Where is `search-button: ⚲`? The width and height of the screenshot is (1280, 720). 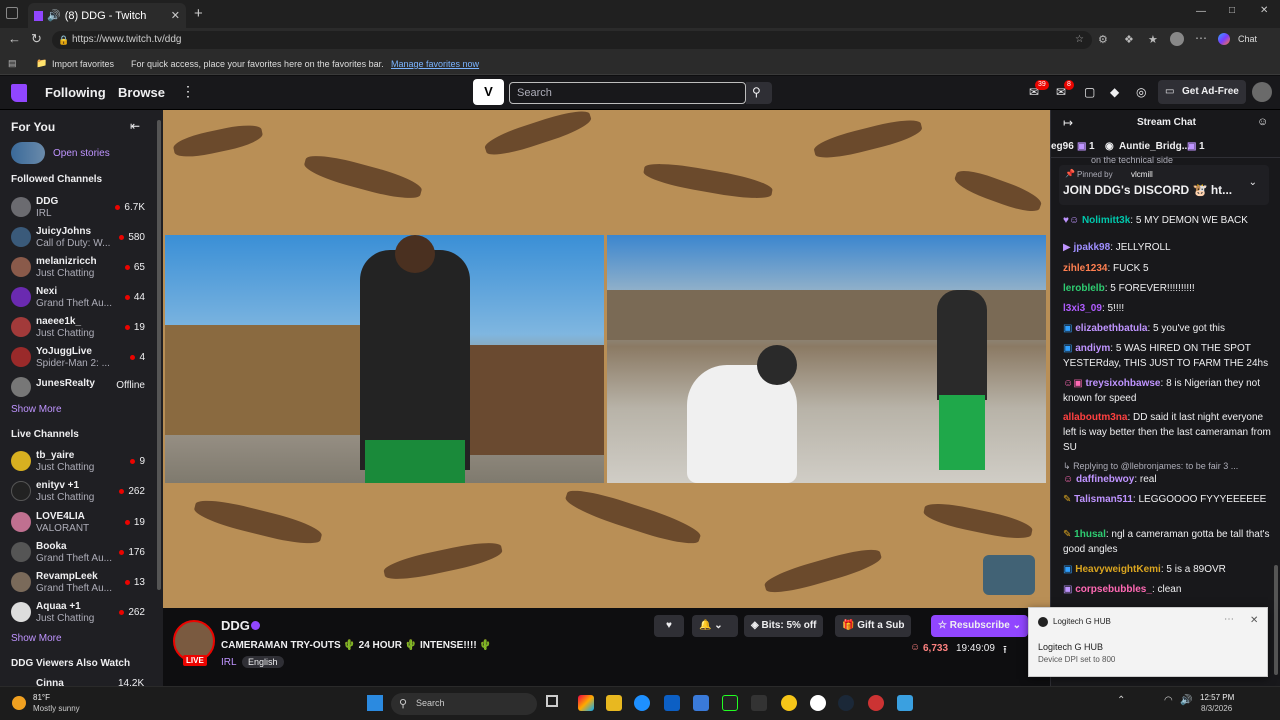 search-button: ⚲ is located at coordinates (759, 93).